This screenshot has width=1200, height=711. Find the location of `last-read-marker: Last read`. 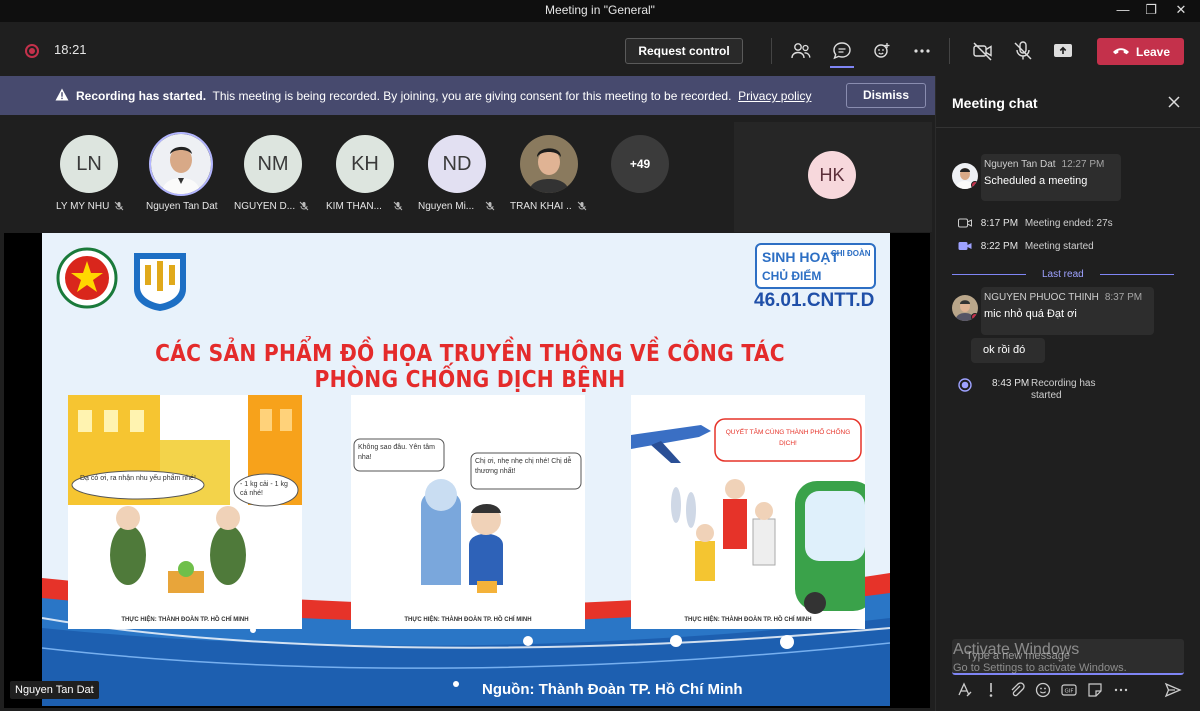

last-read-marker: Last read is located at coordinates (1063, 275).